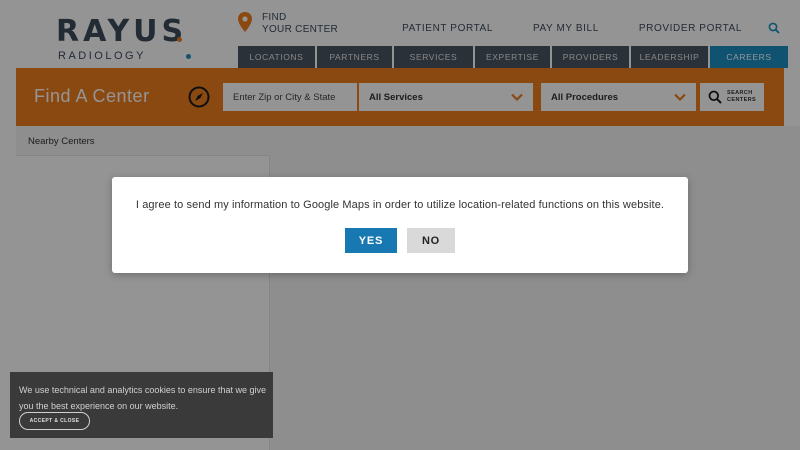 The width and height of the screenshot is (800, 450). Describe the element at coordinates (431, 240) in the screenshot. I see `no-button: NO` at that location.